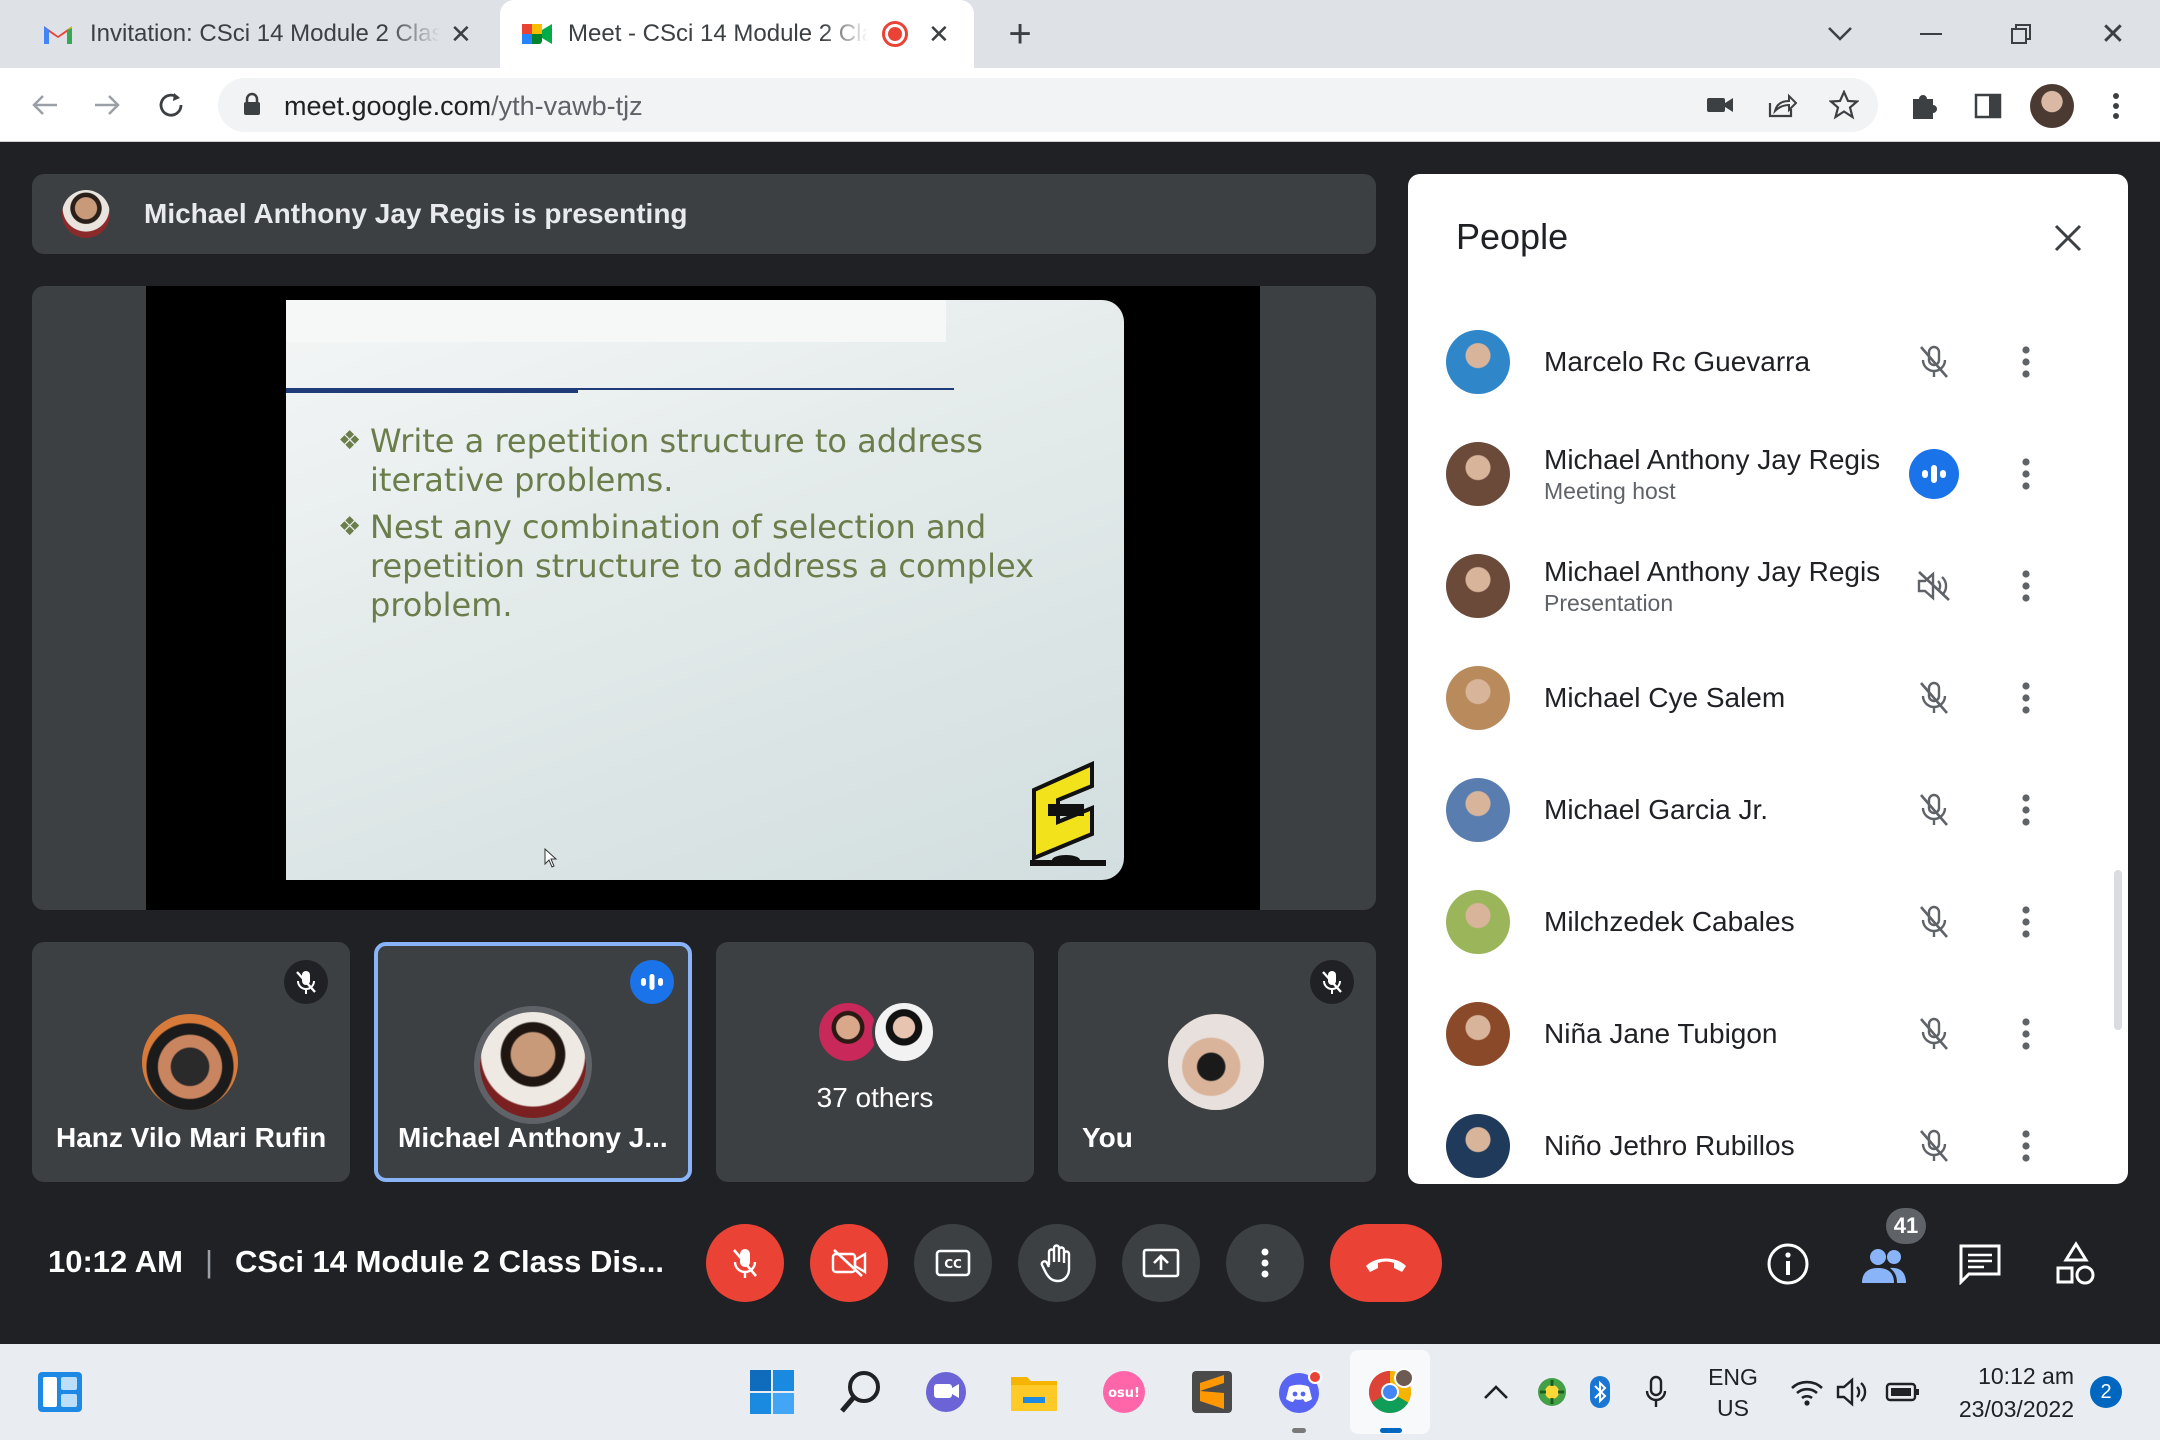 This screenshot has height=1440, width=2160. I want to click on chrome-menu-icon, so click(2116, 106).